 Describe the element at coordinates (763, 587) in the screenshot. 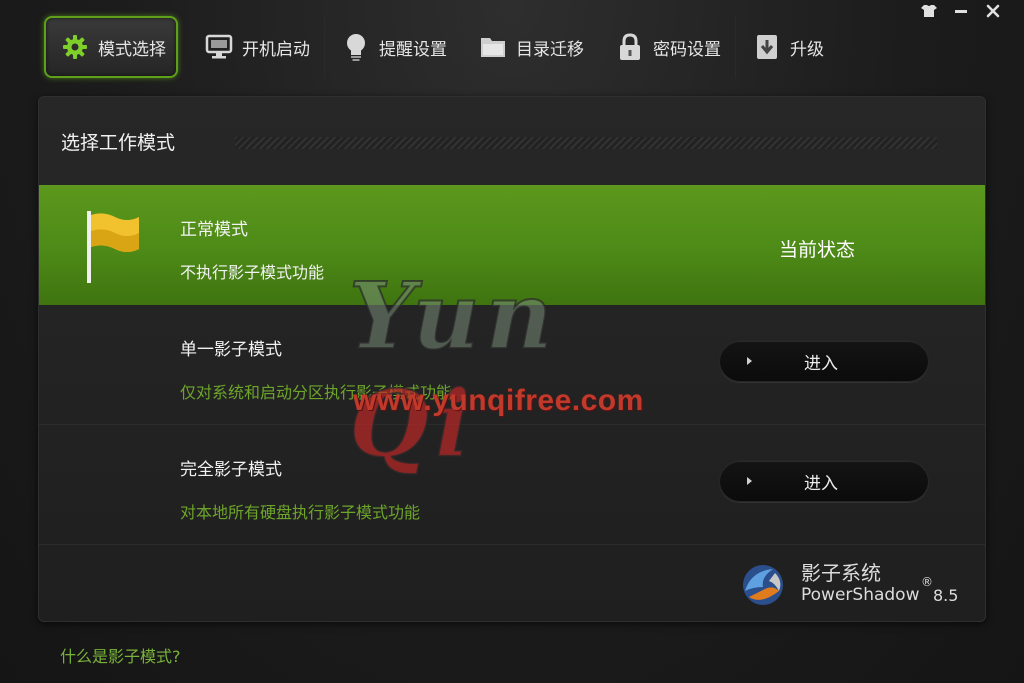

I see `powershadow-logo-icon` at that location.